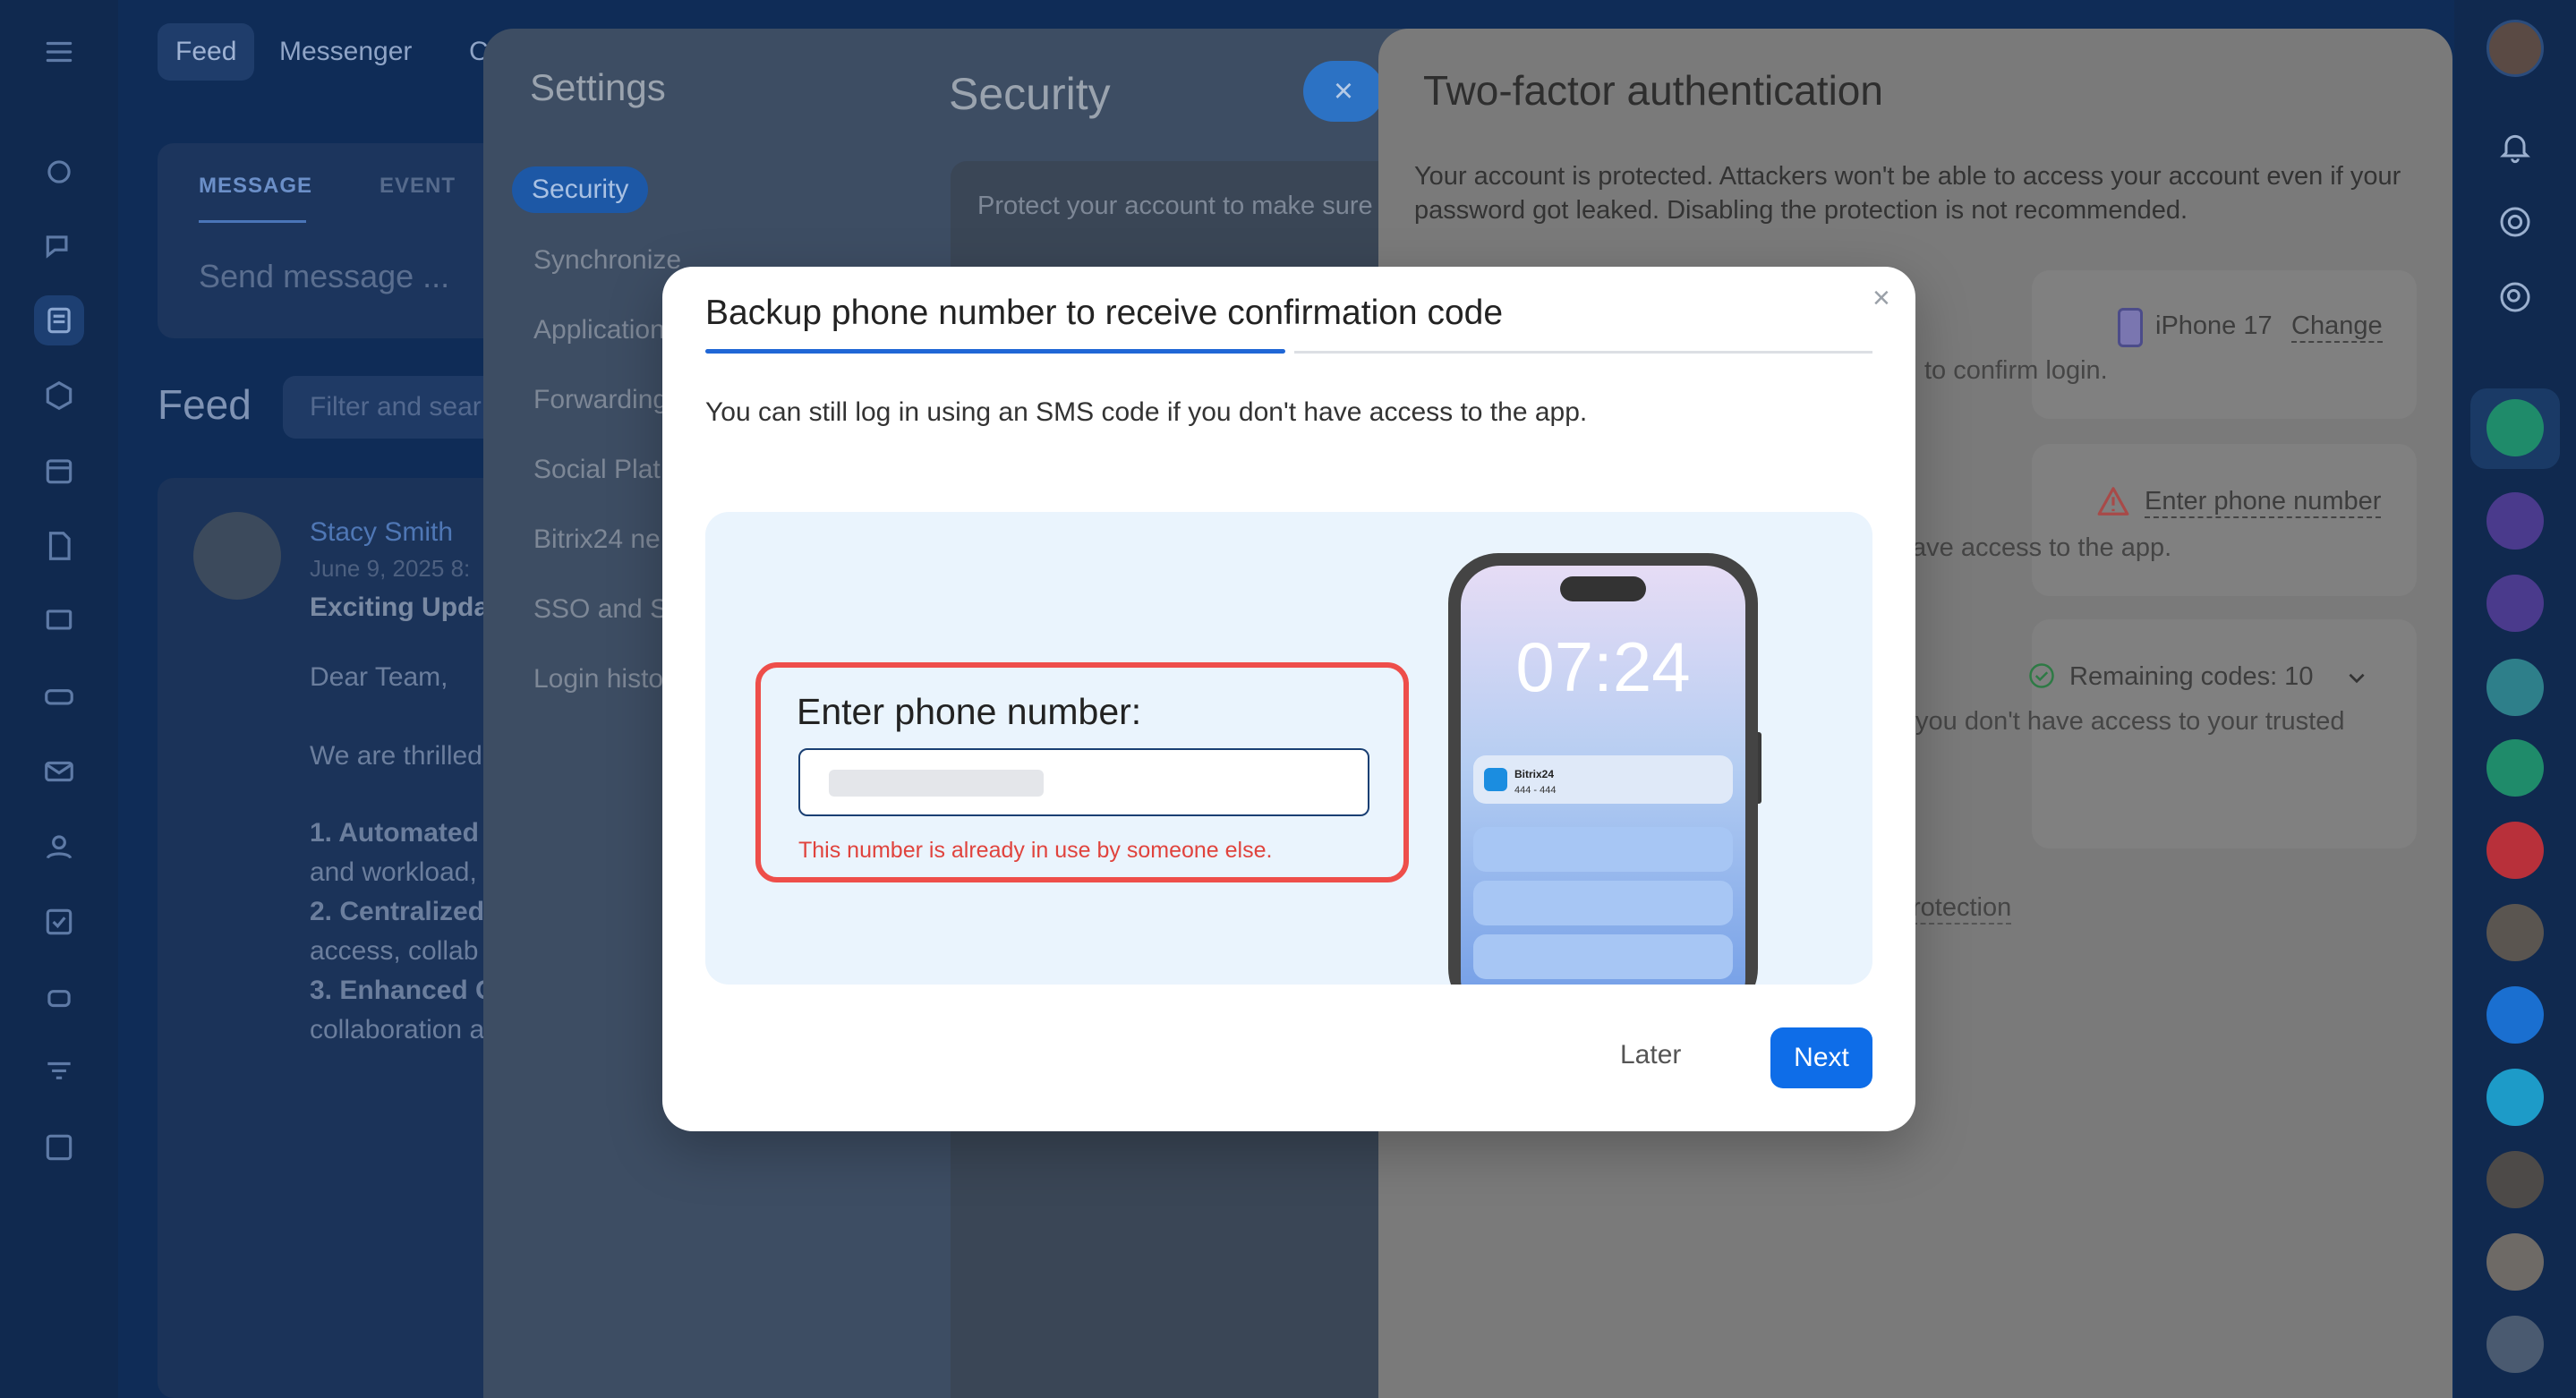  What do you see at coordinates (397, 1029) in the screenshot?
I see `post-line: collaboration a` at bounding box center [397, 1029].